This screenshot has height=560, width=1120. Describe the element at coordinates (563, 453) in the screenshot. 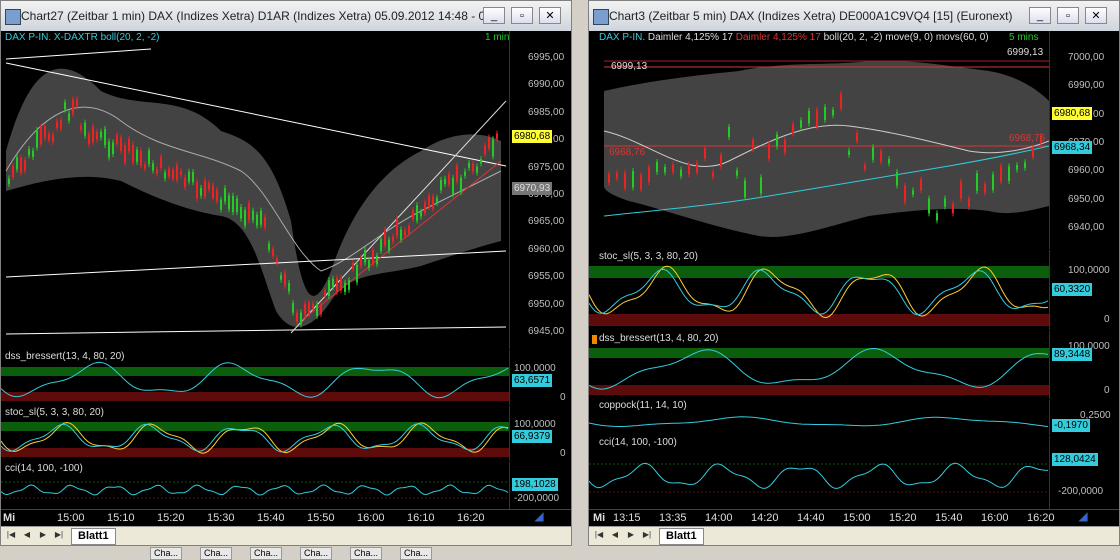

I see `stoc-tick-zero: 0` at that location.